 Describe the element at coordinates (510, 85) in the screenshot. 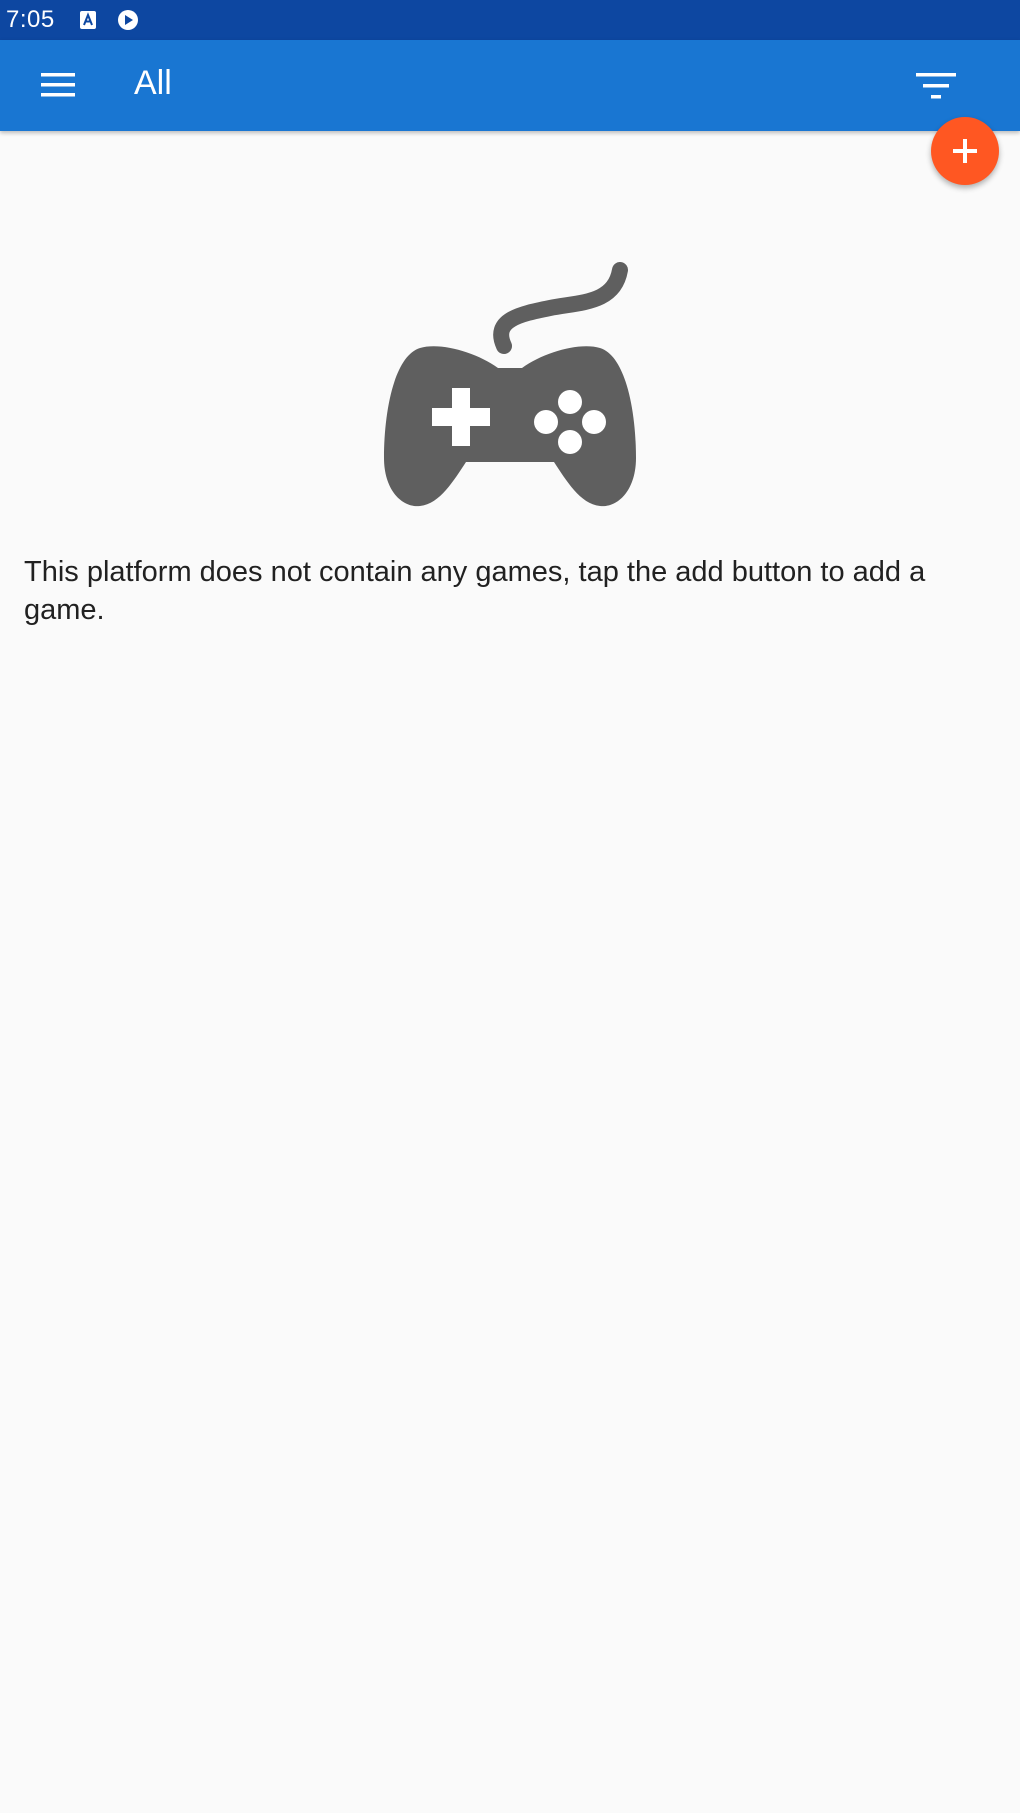

I see `app-bar: All` at that location.